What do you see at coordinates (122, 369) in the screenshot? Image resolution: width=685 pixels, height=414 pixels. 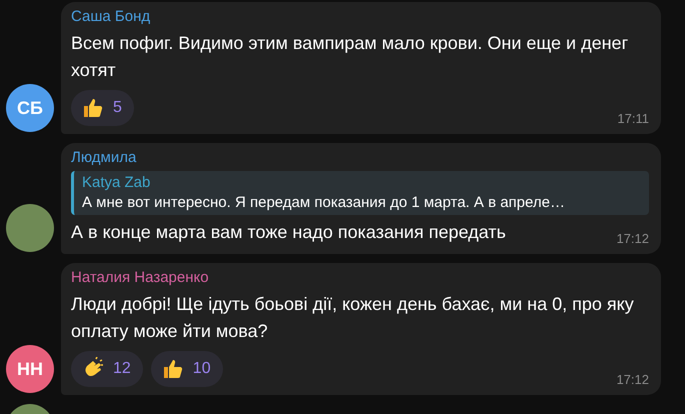 I see `reaction-count: 12` at bounding box center [122, 369].